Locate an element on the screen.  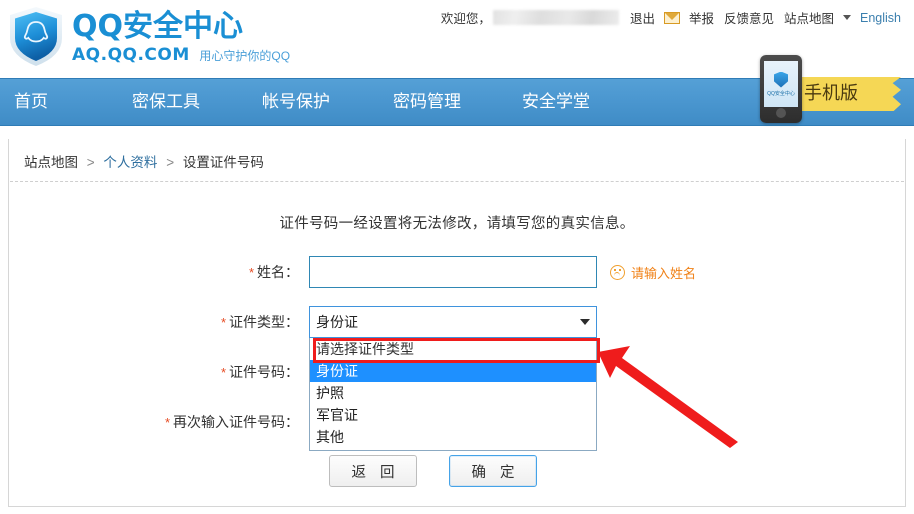
sad-face-icon is located at coordinates (617, 272).